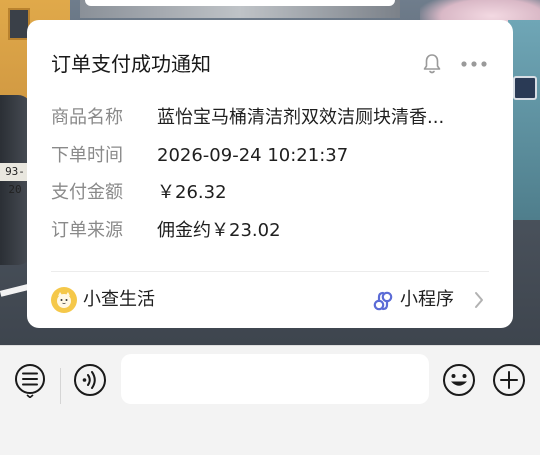 The width and height of the screenshot is (540, 455). What do you see at coordinates (240, 3) in the screenshot?
I see `previous-message-card` at bounding box center [240, 3].